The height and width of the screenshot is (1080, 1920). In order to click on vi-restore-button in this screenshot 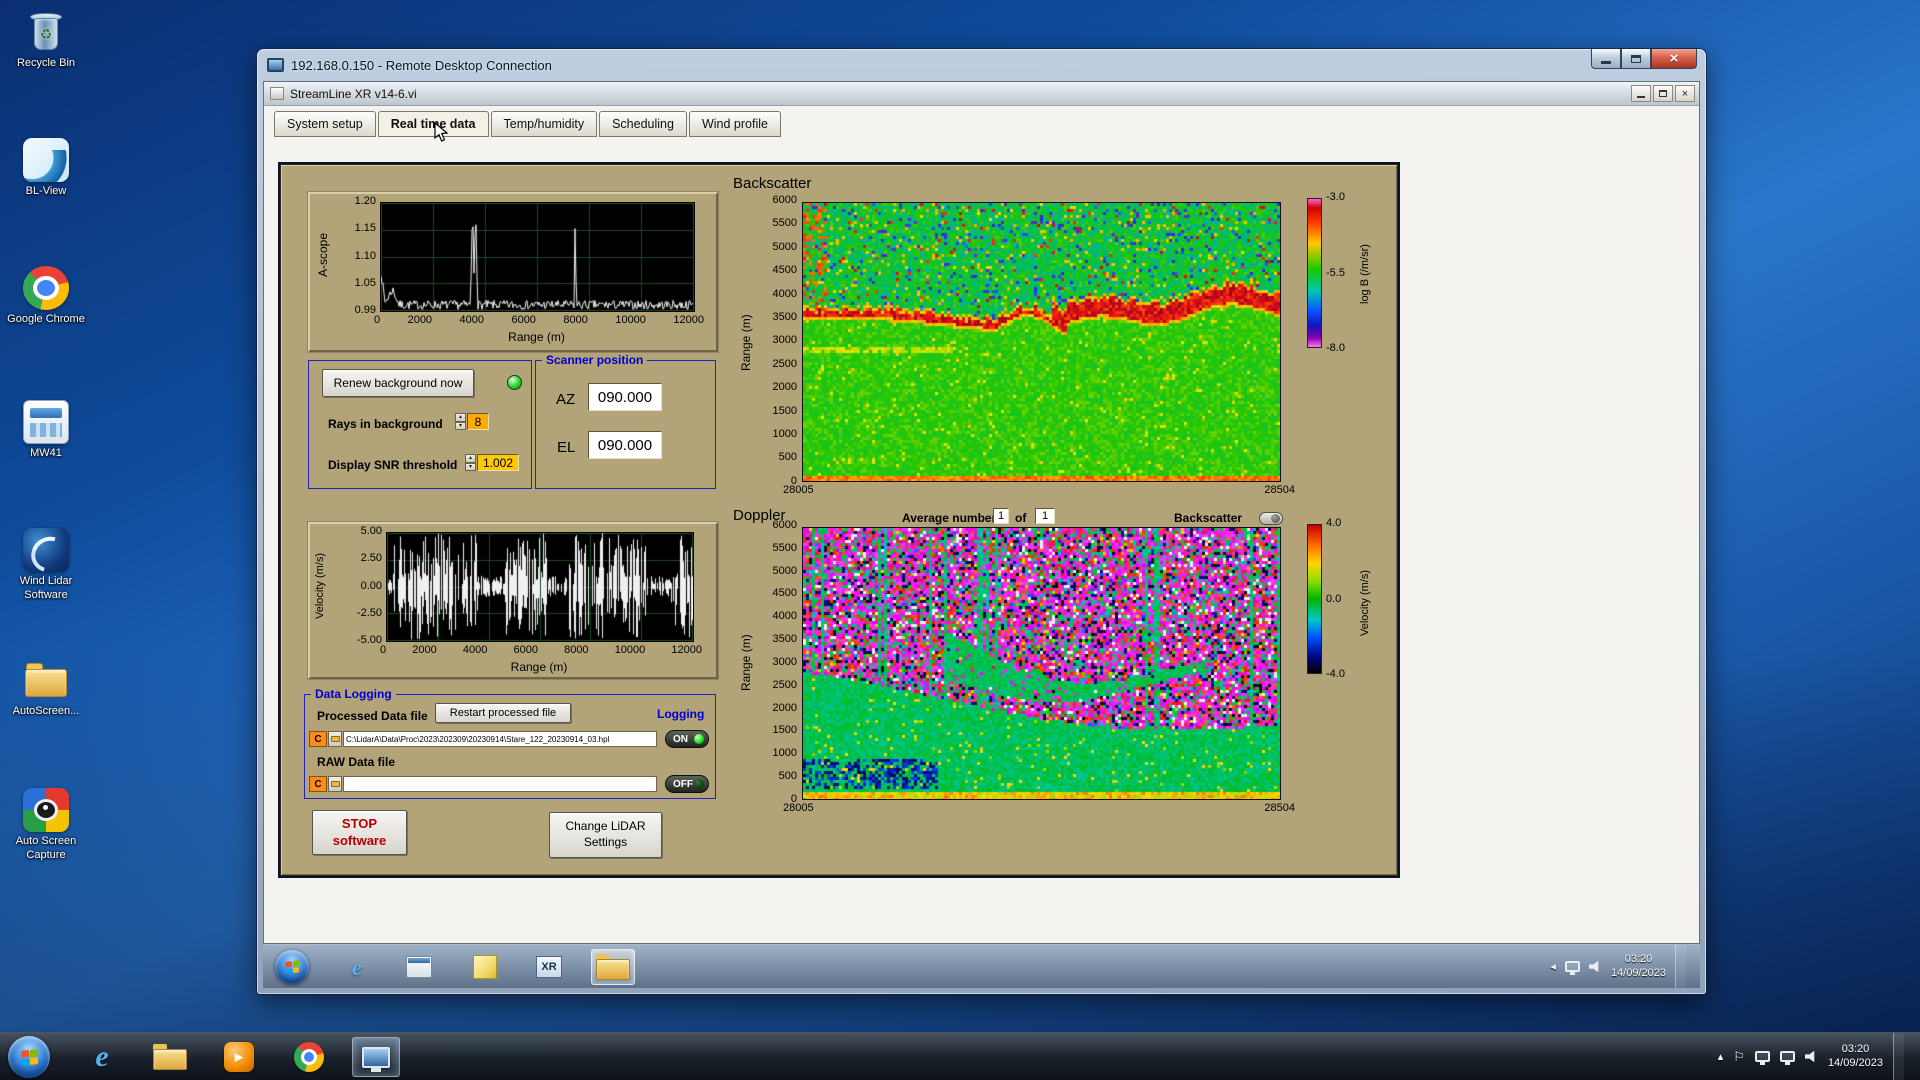, I will do `click(1663, 93)`.